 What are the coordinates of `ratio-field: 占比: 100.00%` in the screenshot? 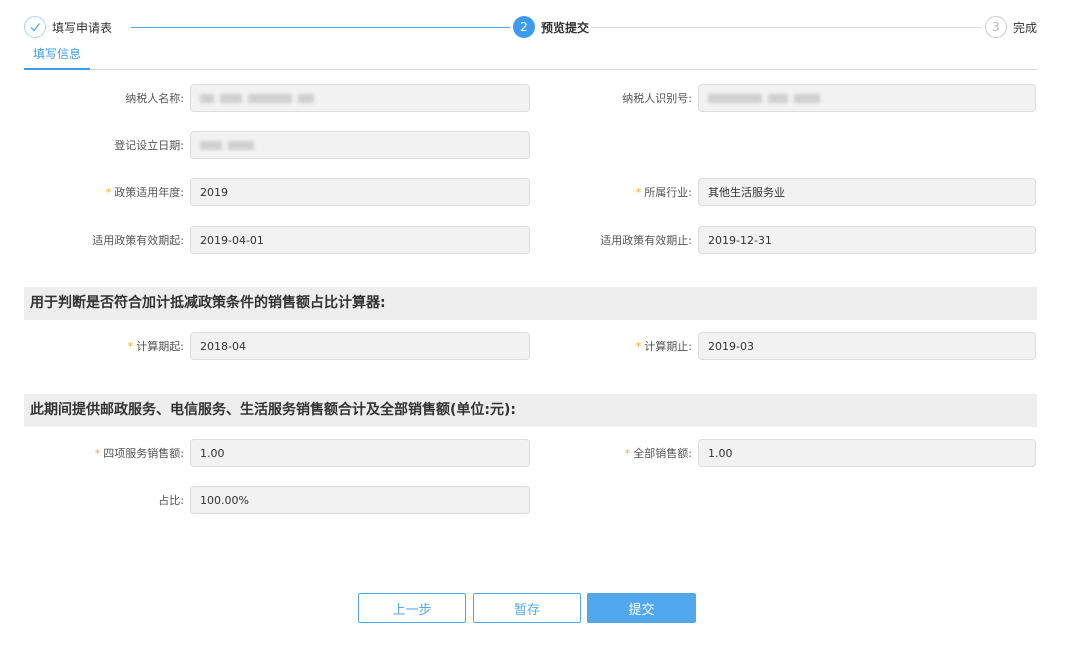 It's located at (277, 500).